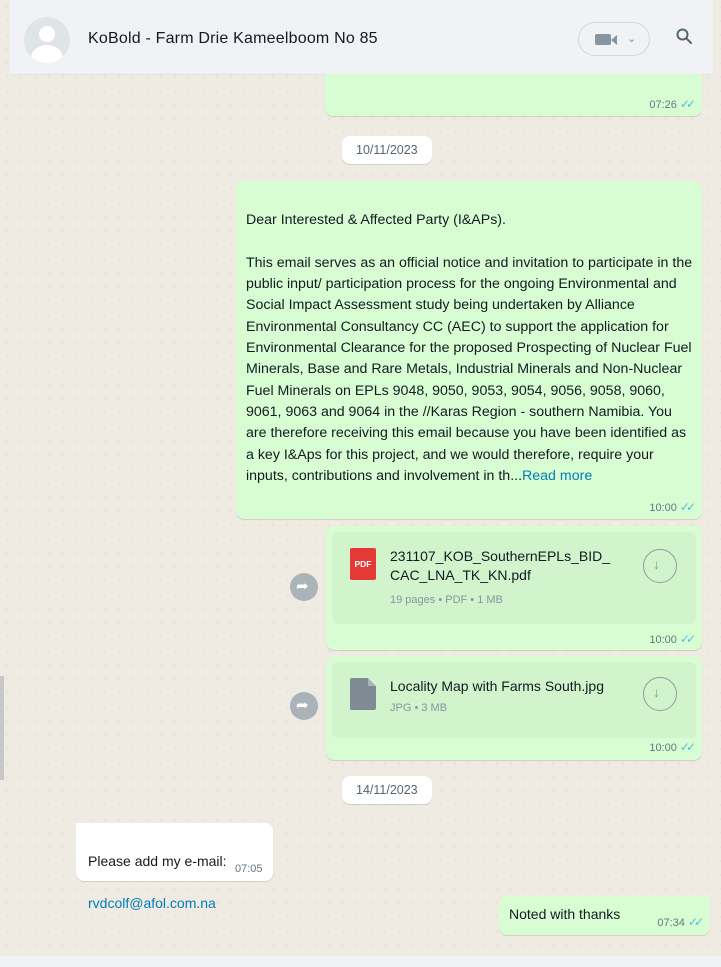 This screenshot has width=721, height=967. I want to click on image-file-icon, so click(363, 694).